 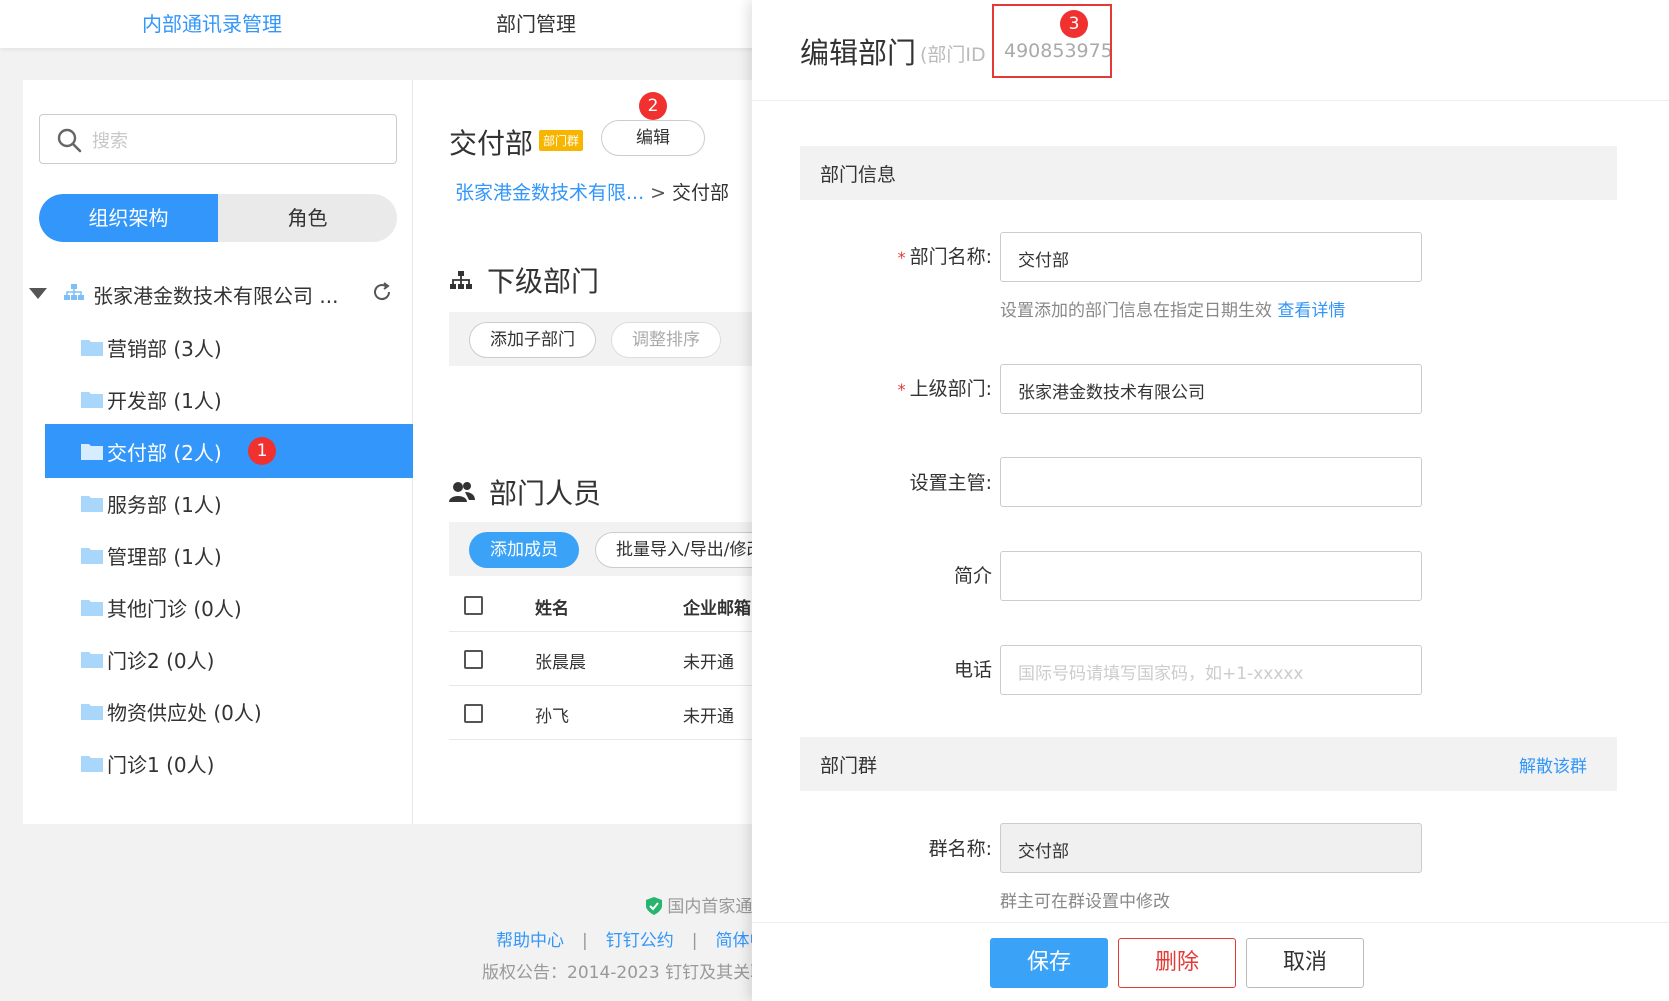 What do you see at coordinates (229, 763) in the screenshot?
I see `dept-item-clinic-1: 门诊1 (0人)` at bounding box center [229, 763].